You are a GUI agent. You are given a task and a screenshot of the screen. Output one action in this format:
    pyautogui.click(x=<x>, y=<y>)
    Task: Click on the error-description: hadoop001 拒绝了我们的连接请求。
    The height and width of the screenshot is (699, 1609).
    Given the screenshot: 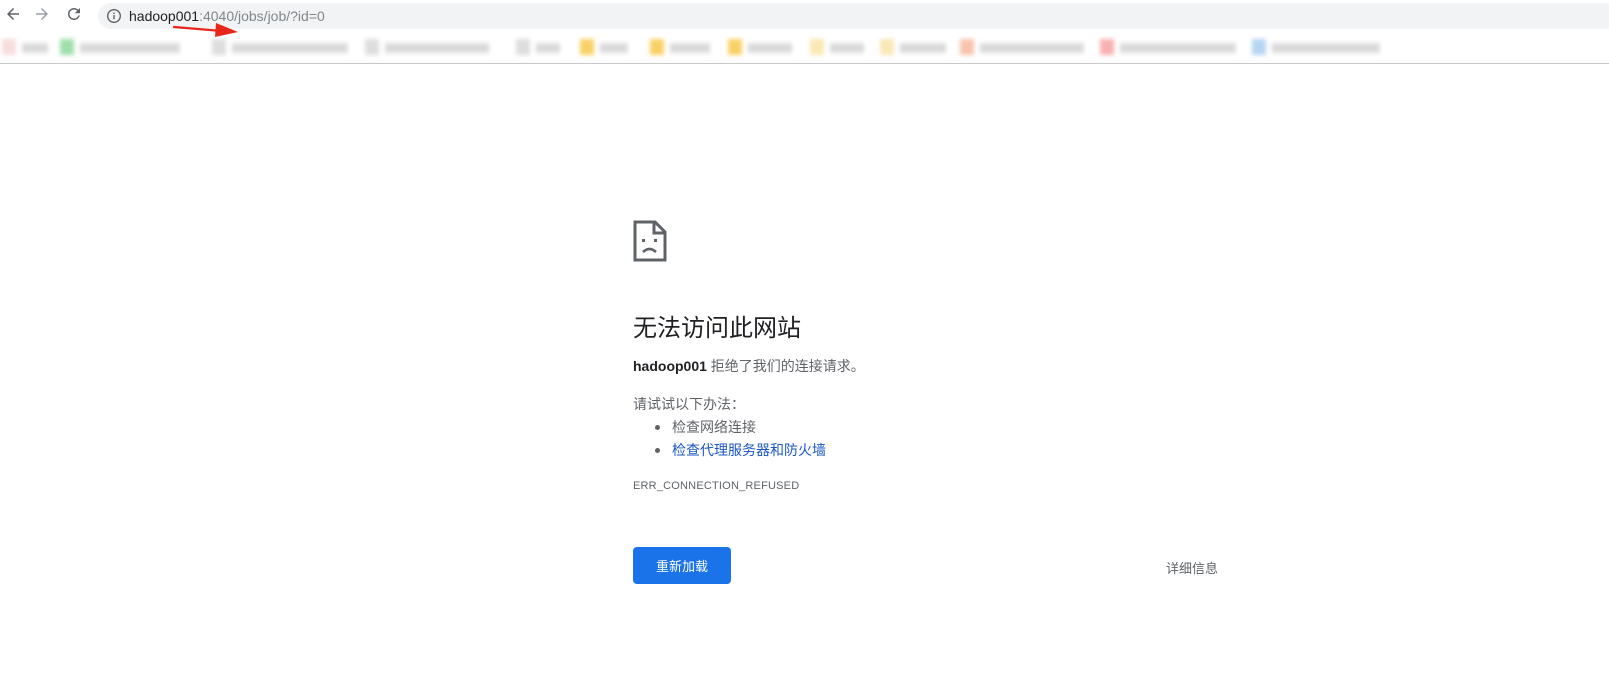 What is the action you would take?
    pyautogui.click(x=749, y=366)
    